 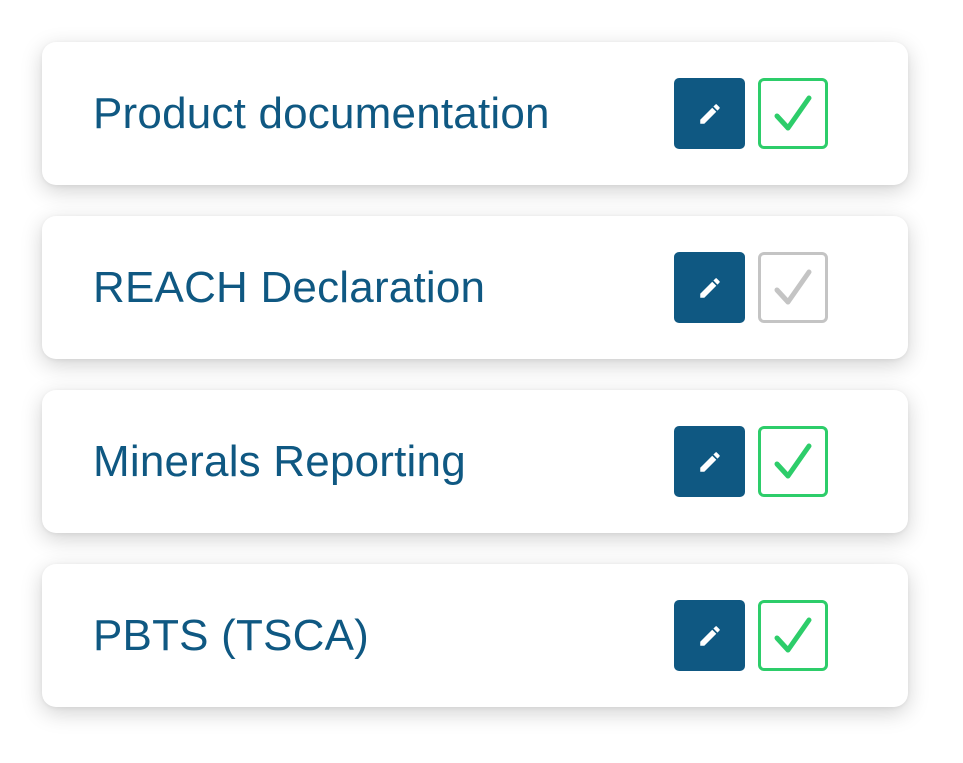 I want to click on item-label: Minerals Reporting, so click(x=279, y=461).